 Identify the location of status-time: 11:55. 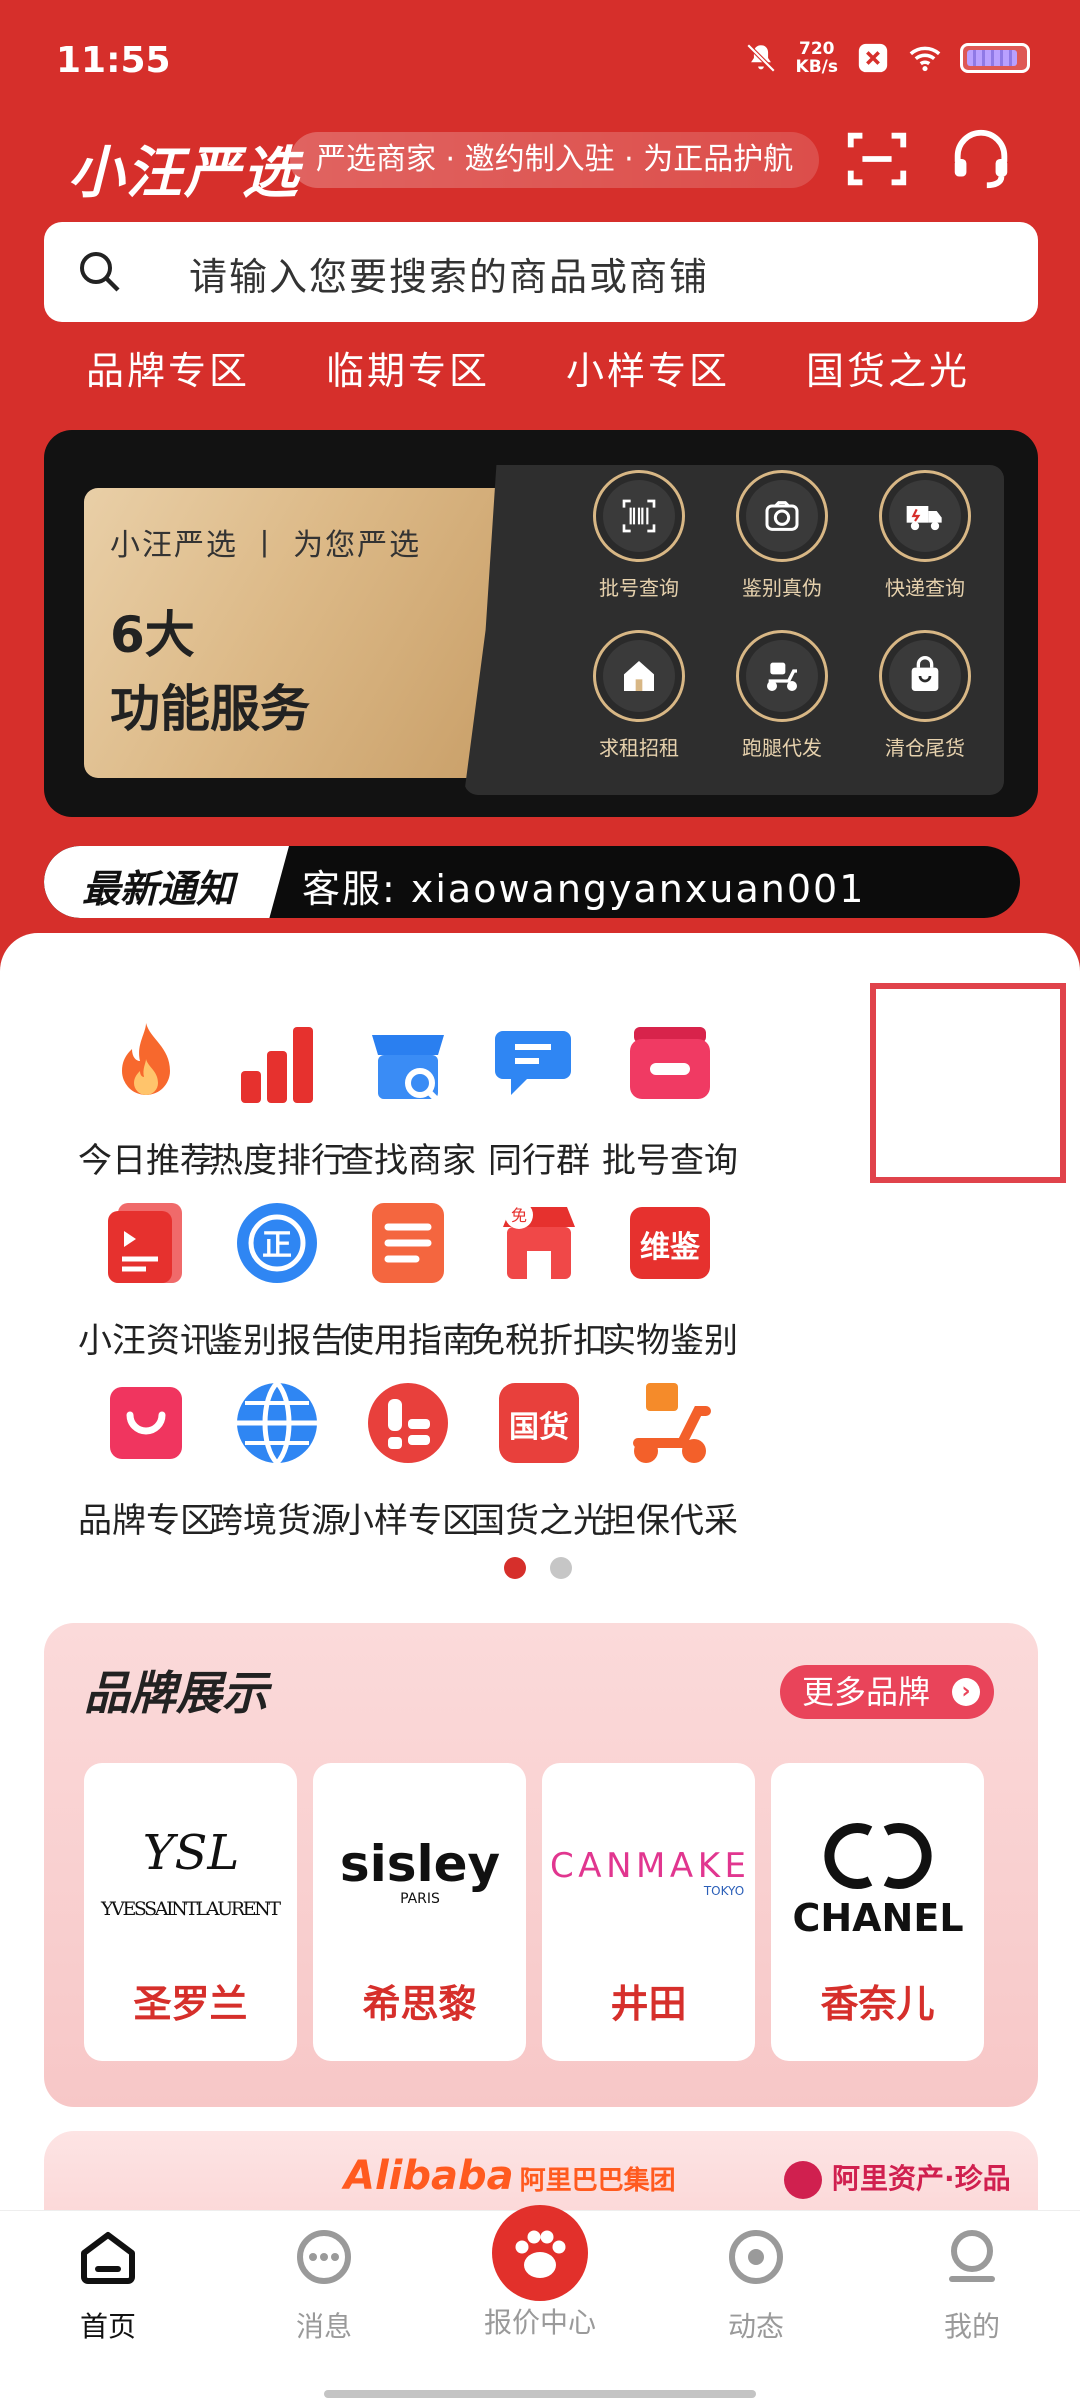
(113, 60).